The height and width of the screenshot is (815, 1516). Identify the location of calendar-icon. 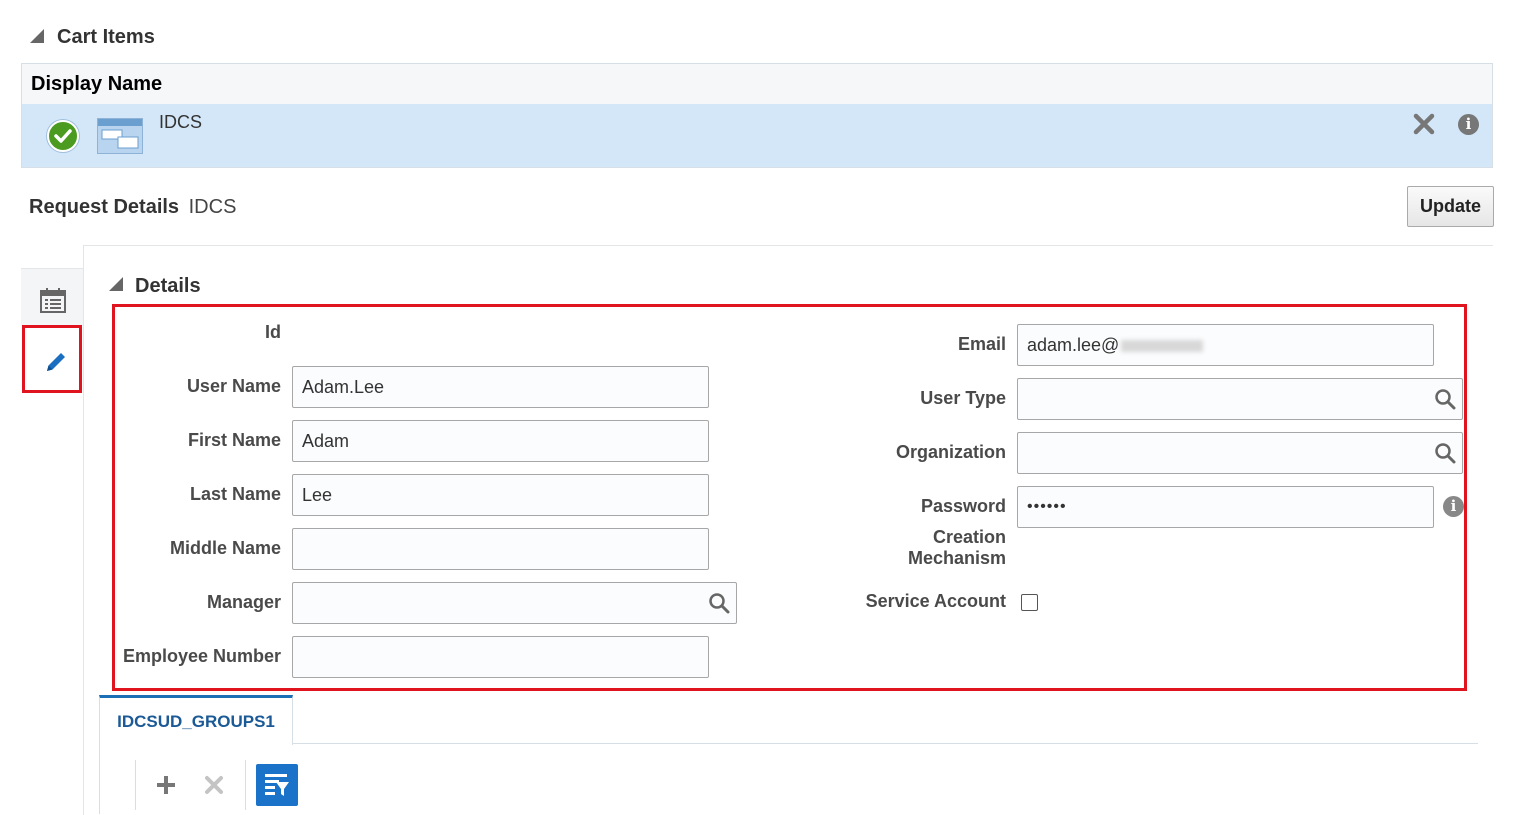
(53, 300).